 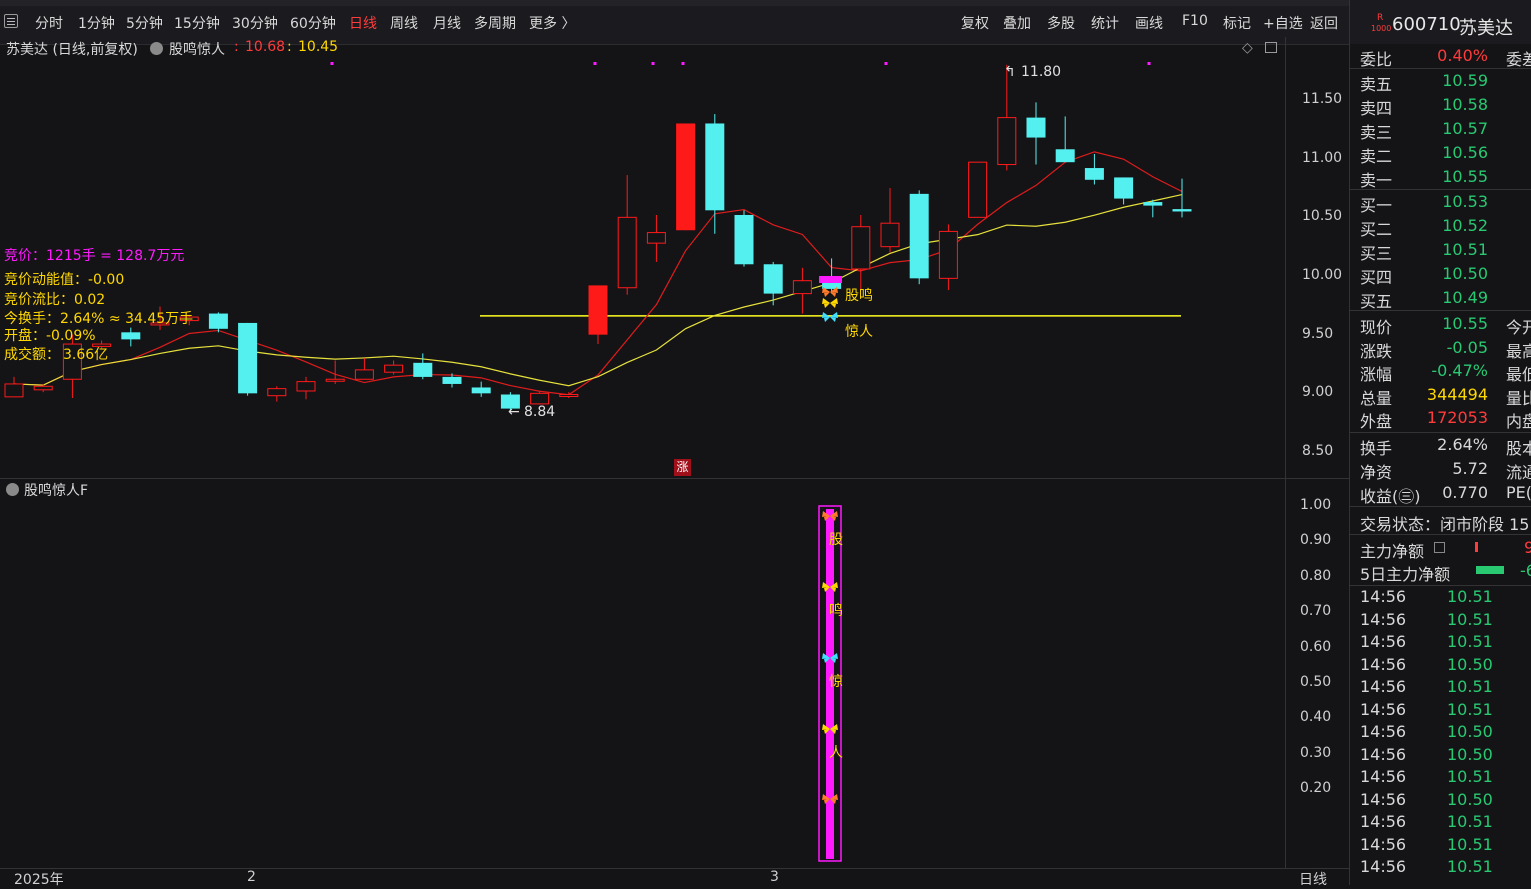 What do you see at coordinates (1518, 374) in the screenshot?
I see `stats-label-2: 最低` at bounding box center [1518, 374].